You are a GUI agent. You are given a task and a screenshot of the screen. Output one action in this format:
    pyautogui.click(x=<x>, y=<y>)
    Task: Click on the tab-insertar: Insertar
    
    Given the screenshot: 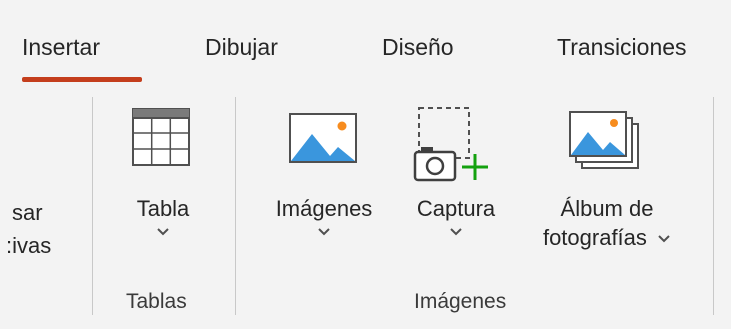 What is the action you would take?
    pyautogui.click(x=61, y=47)
    